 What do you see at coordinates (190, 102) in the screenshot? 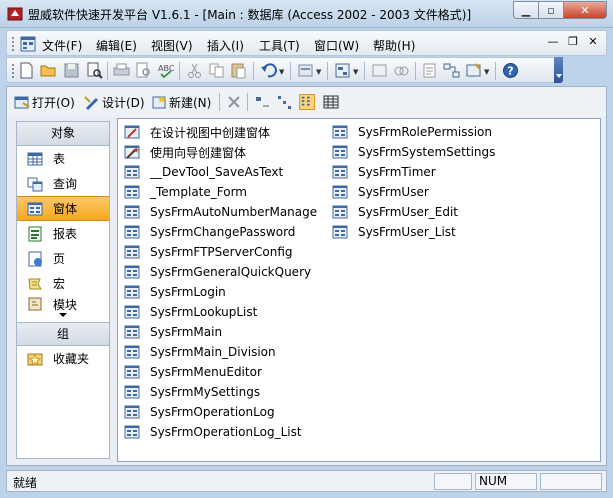
I see `new-label: 新建(N)` at bounding box center [190, 102].